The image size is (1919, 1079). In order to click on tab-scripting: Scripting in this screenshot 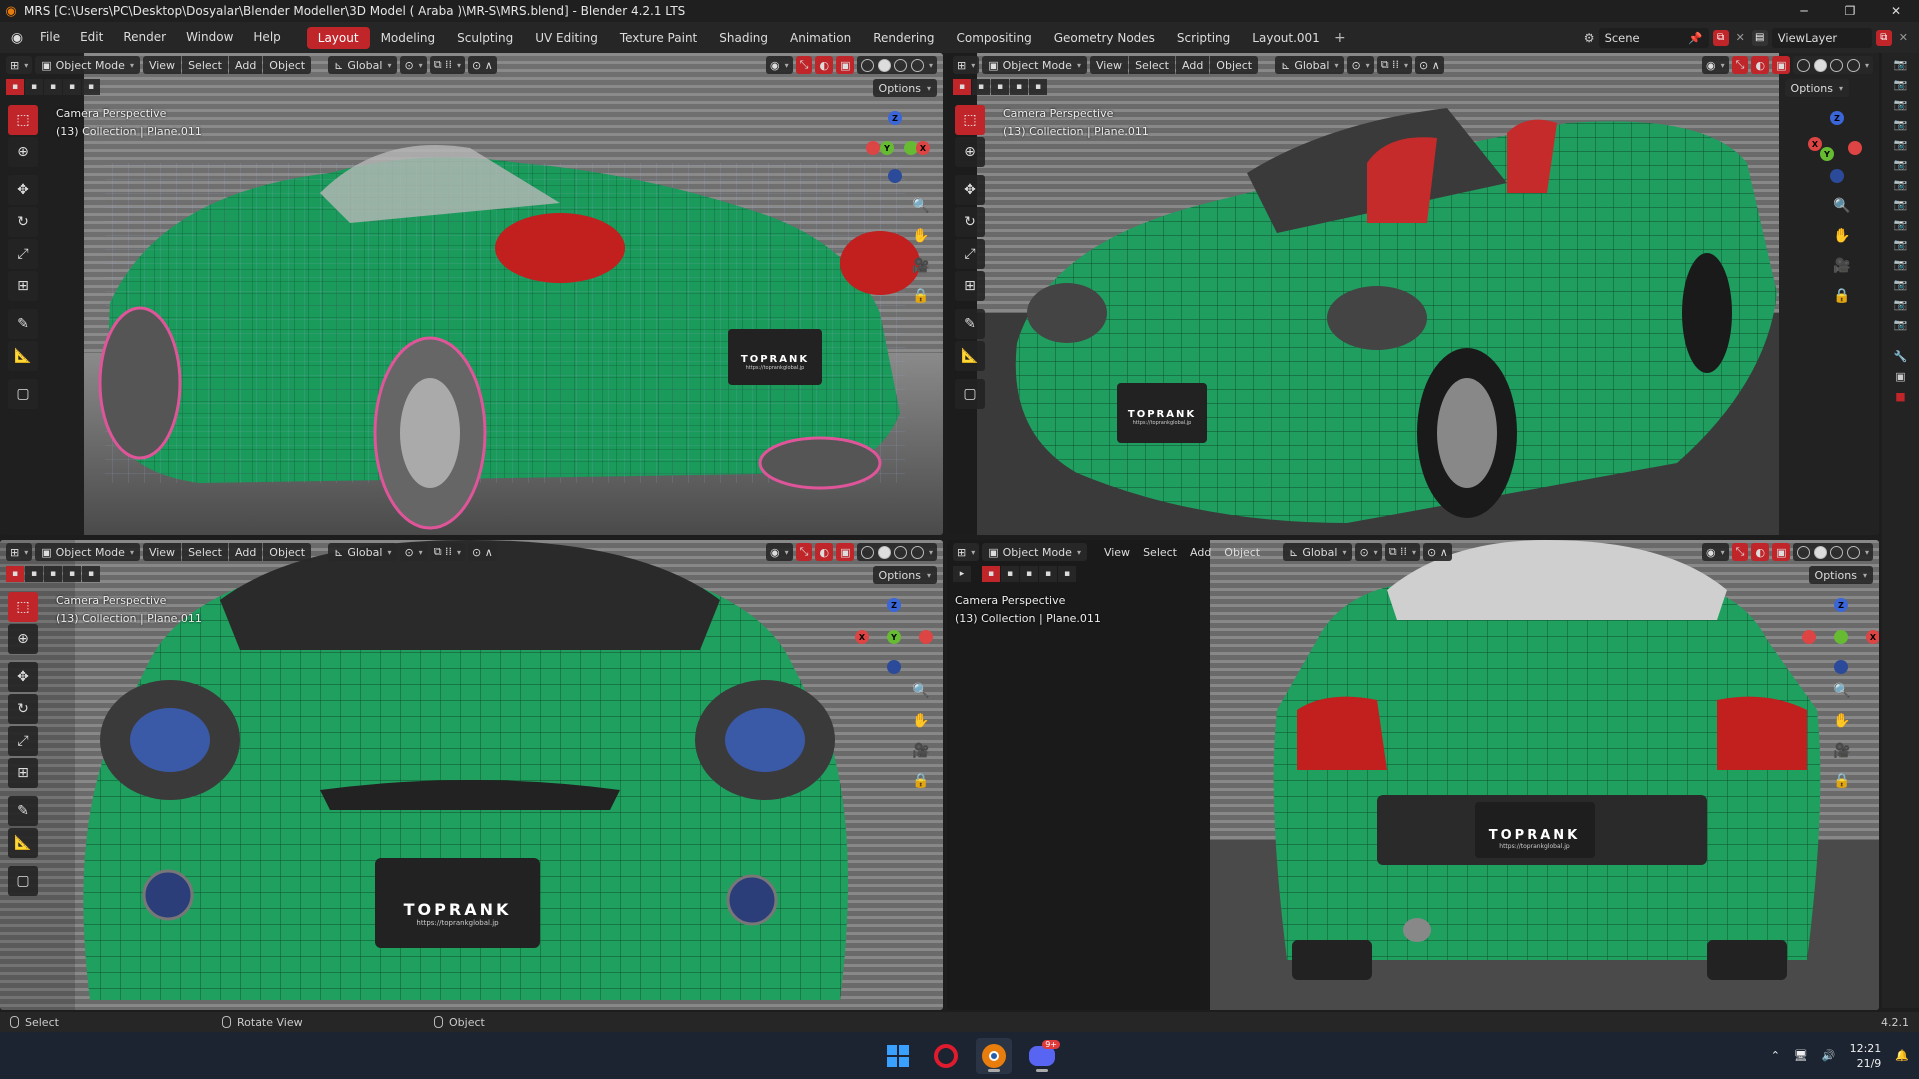, I will do `click(1203, 38)`.